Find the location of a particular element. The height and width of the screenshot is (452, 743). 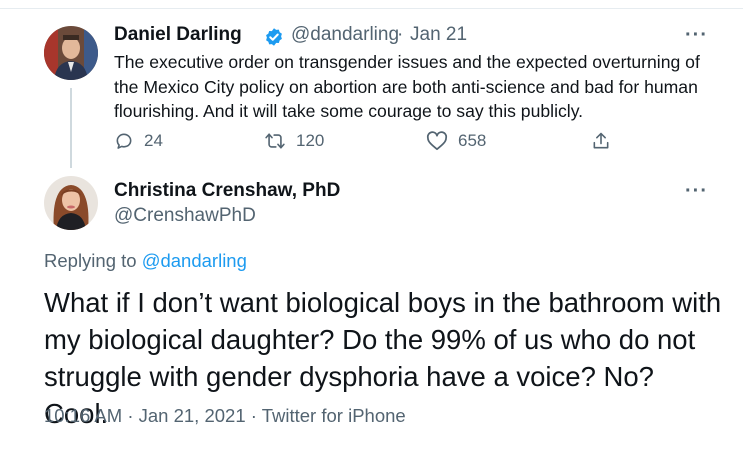

reply-count: 24 is located at coordinates (153, 140).